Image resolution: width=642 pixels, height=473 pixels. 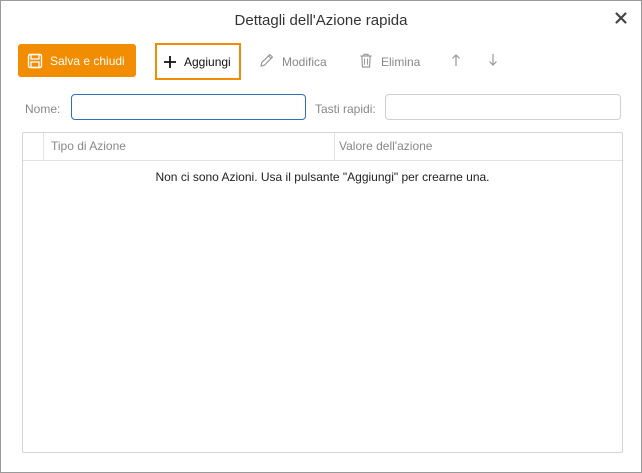 What do you see at coordinates (621, 18) in the screenshot?
I see `close-icon` at bounding box center [621, 18].